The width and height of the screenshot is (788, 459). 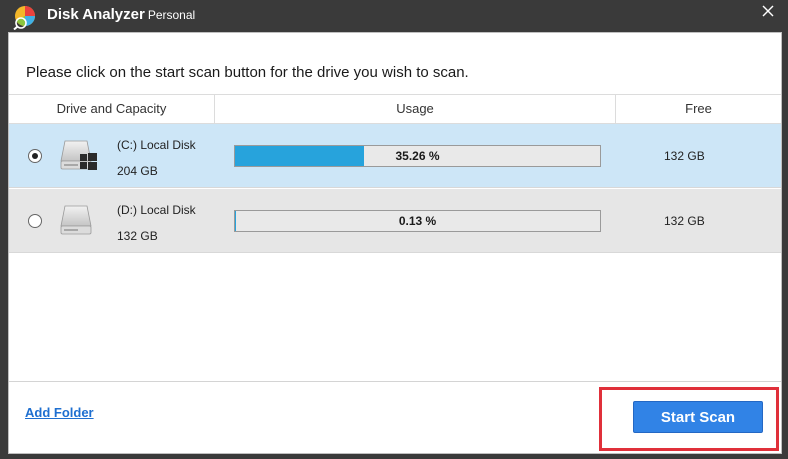 What do you see at coordinates (684, 221) in the screenshot?
I see `drive-d-free: 132 GB` at bounding box center [684, 221].